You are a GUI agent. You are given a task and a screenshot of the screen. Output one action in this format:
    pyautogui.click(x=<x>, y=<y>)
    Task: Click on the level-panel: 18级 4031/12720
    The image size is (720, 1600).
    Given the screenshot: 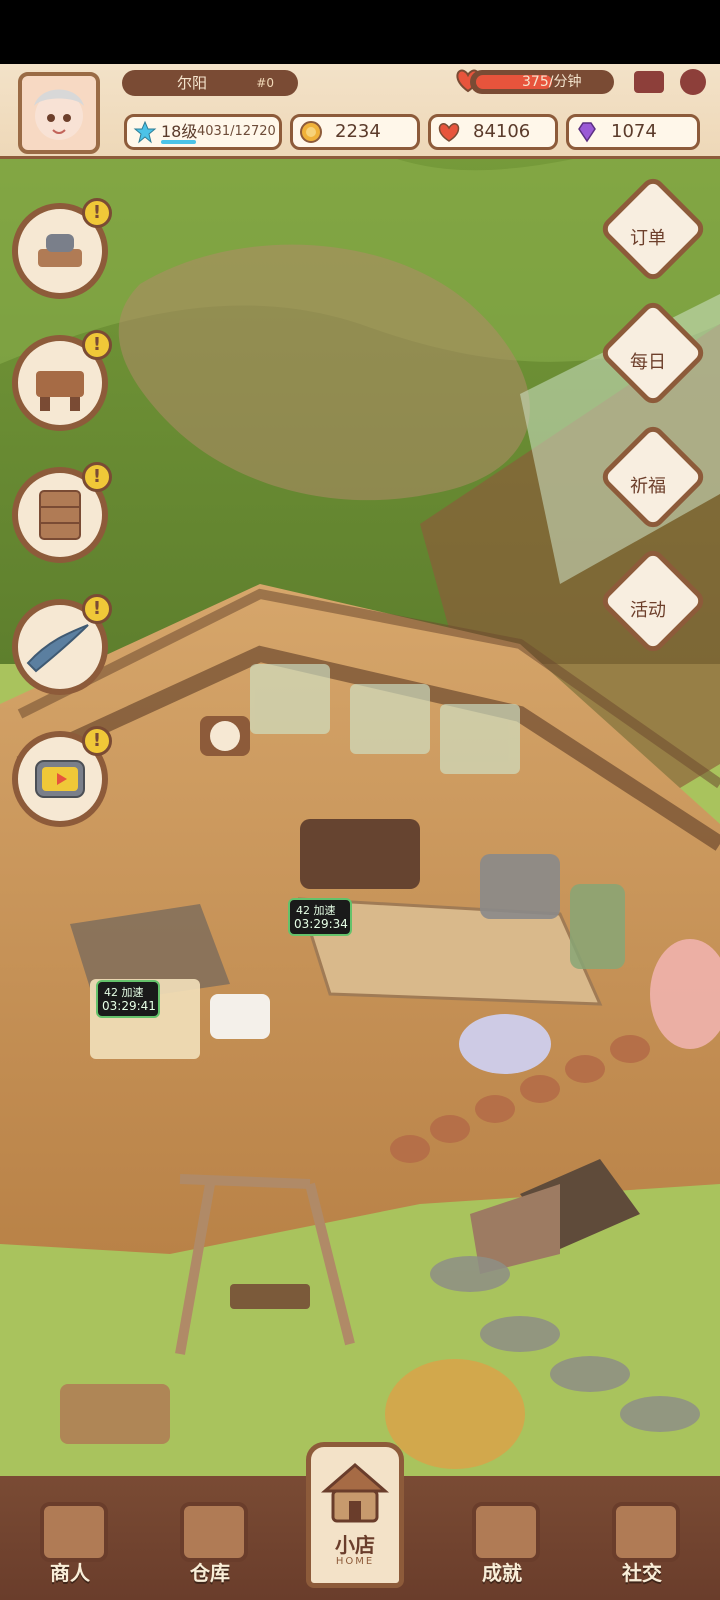 What is the action you would take?
    pyautogui.click(x=203, y=132)
    